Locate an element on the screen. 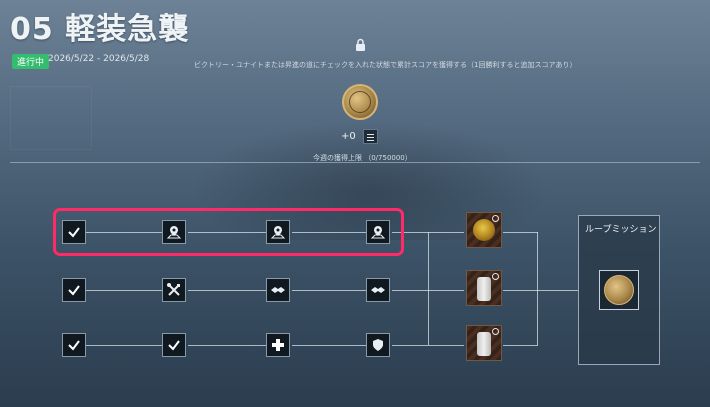  reward-score: +0 is located at coordinates (348, 136).